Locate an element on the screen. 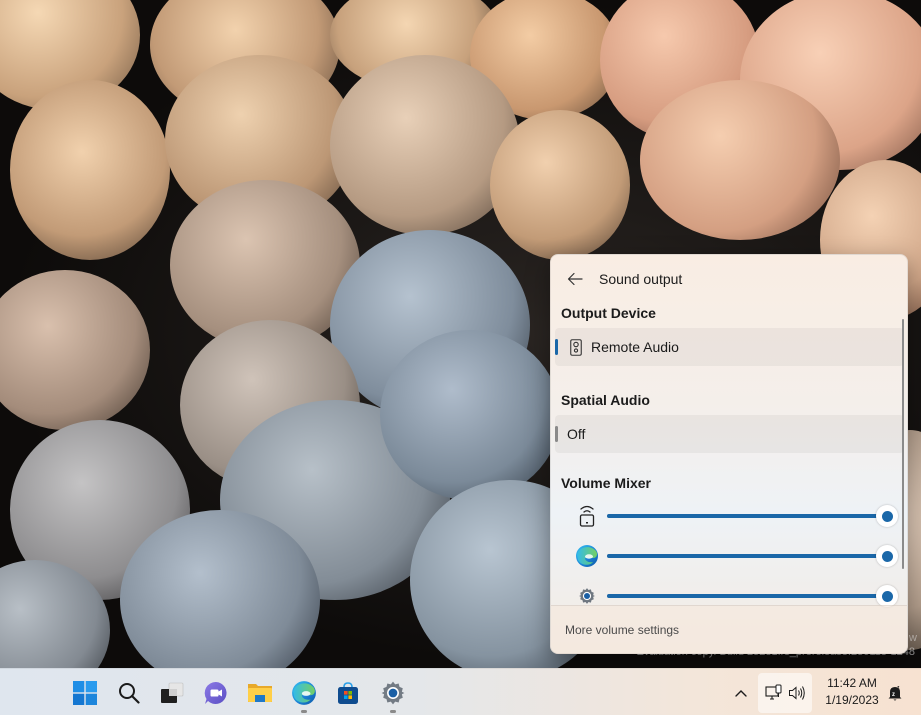 The image size is (921, 715). flyout-title: Sound output is located at coordinates (641, 279).